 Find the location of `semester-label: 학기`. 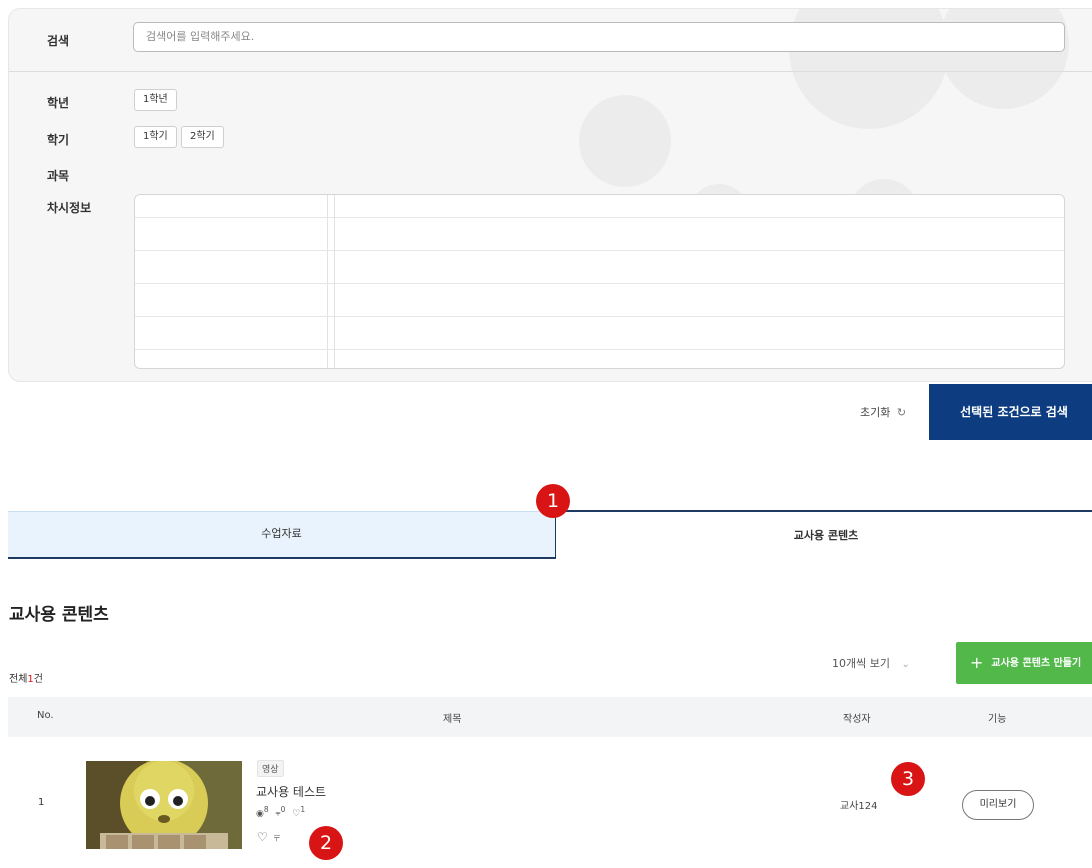

semester-label: 학기 is located at coordinates (58, 140).